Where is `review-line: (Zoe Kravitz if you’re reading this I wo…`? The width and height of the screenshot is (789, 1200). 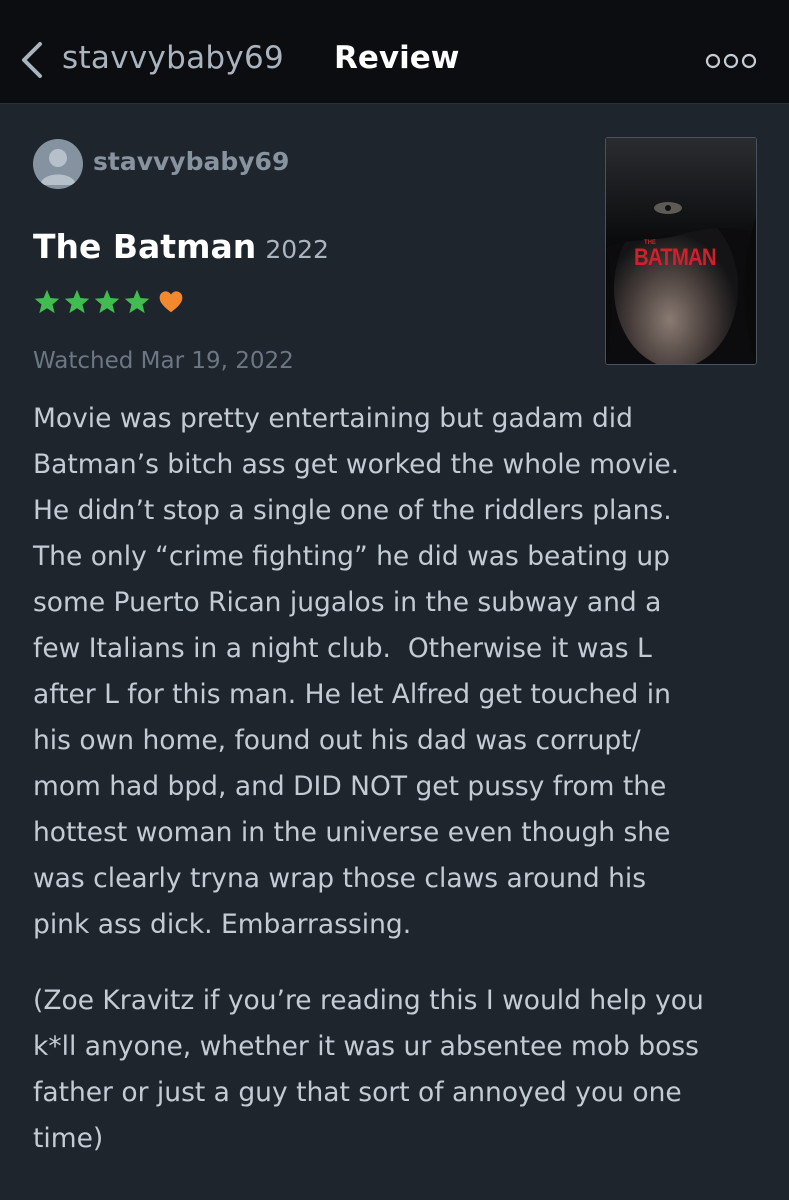 review-line: (Zoe Kravitz if you’re reading this I wo… is located at coordinates (368, 1000).